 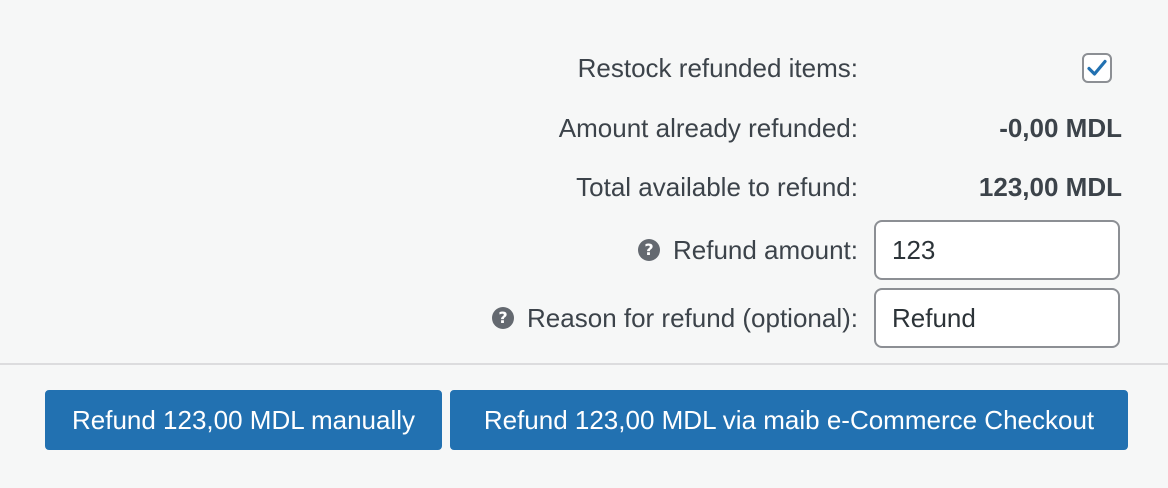 What do you see at coordinates (708, 127) in the screenshot?
I see `already-refunded-label: Amount already refunded:` at bounding box center [708, 127].